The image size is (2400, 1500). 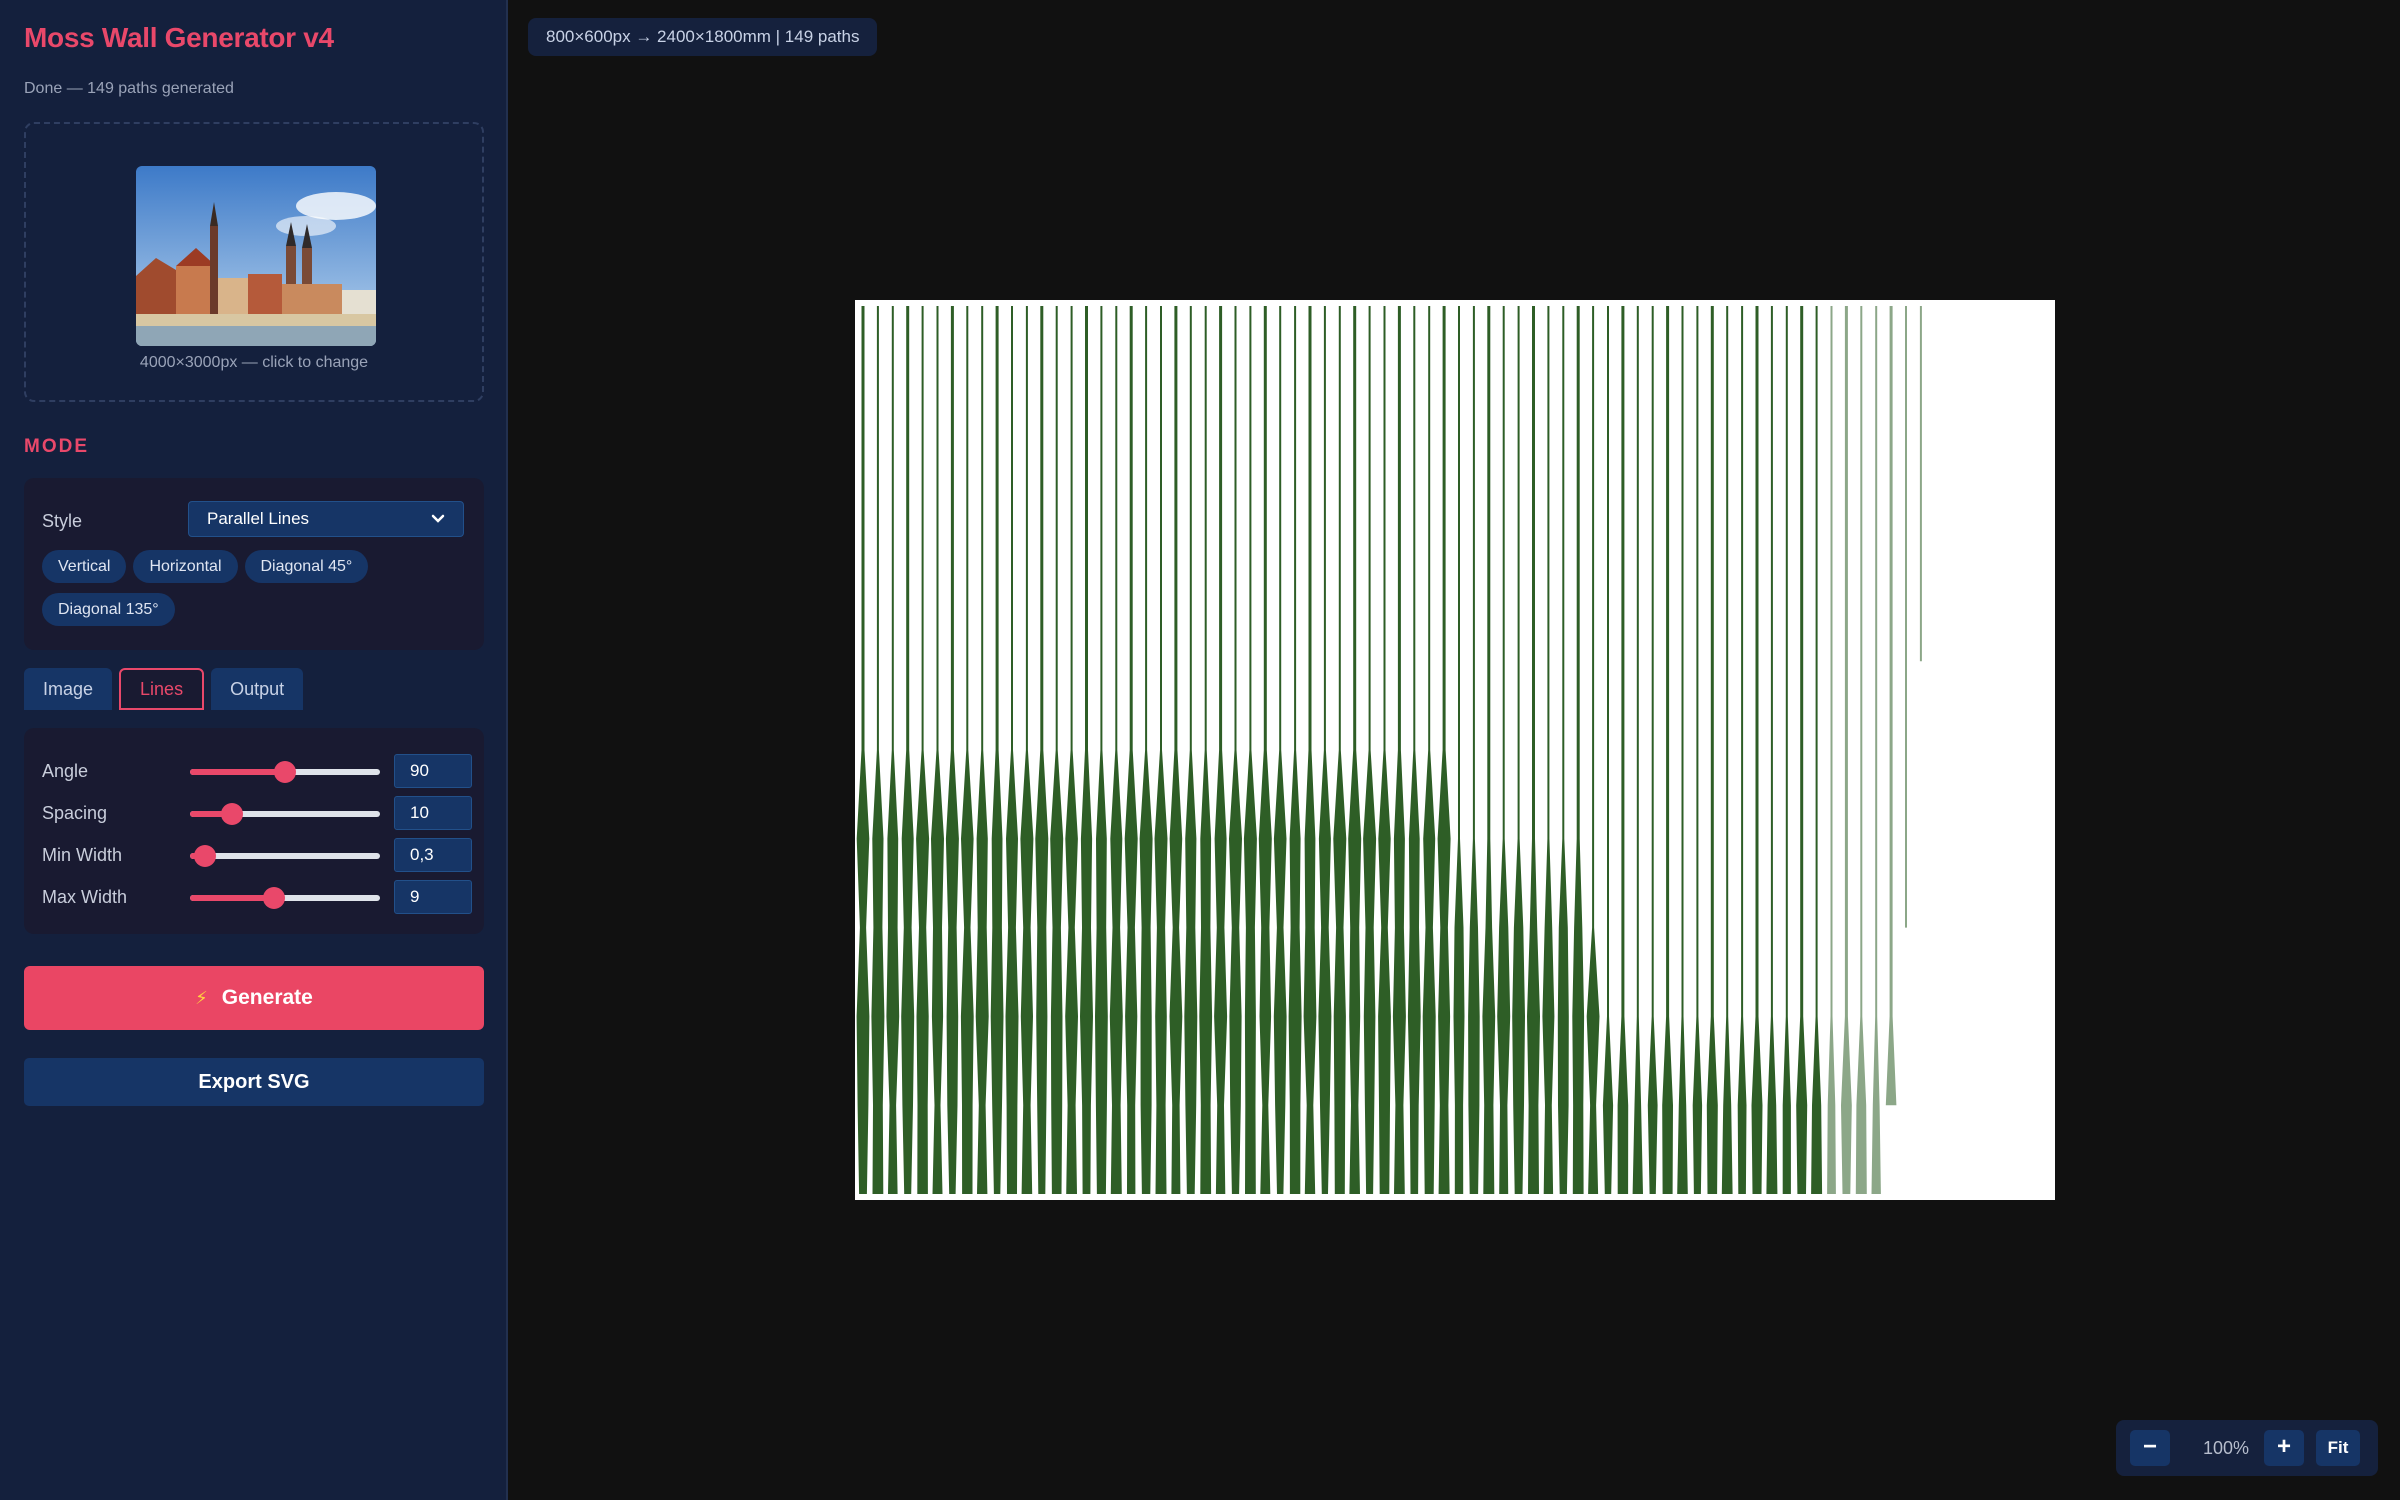 I want to click on min-width-row: Min Width 0,3, so click(x=257, y=855).